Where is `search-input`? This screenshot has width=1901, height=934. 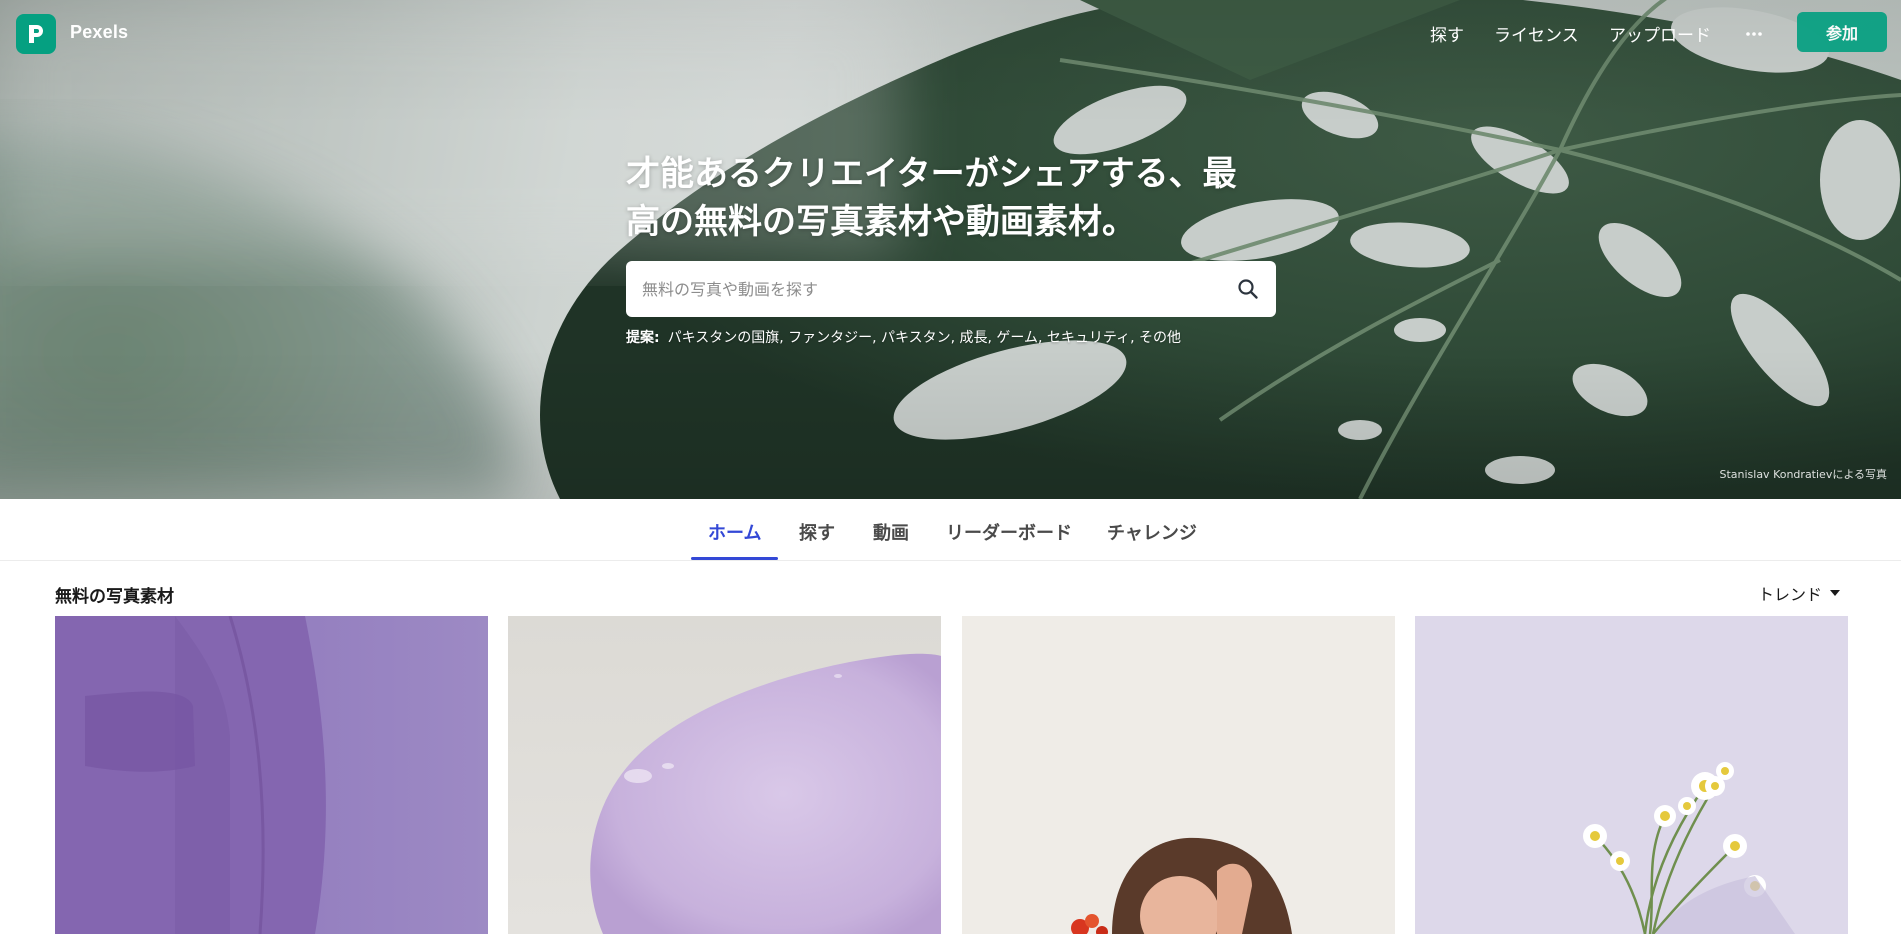
search-input is located at coordinates (923, 289).